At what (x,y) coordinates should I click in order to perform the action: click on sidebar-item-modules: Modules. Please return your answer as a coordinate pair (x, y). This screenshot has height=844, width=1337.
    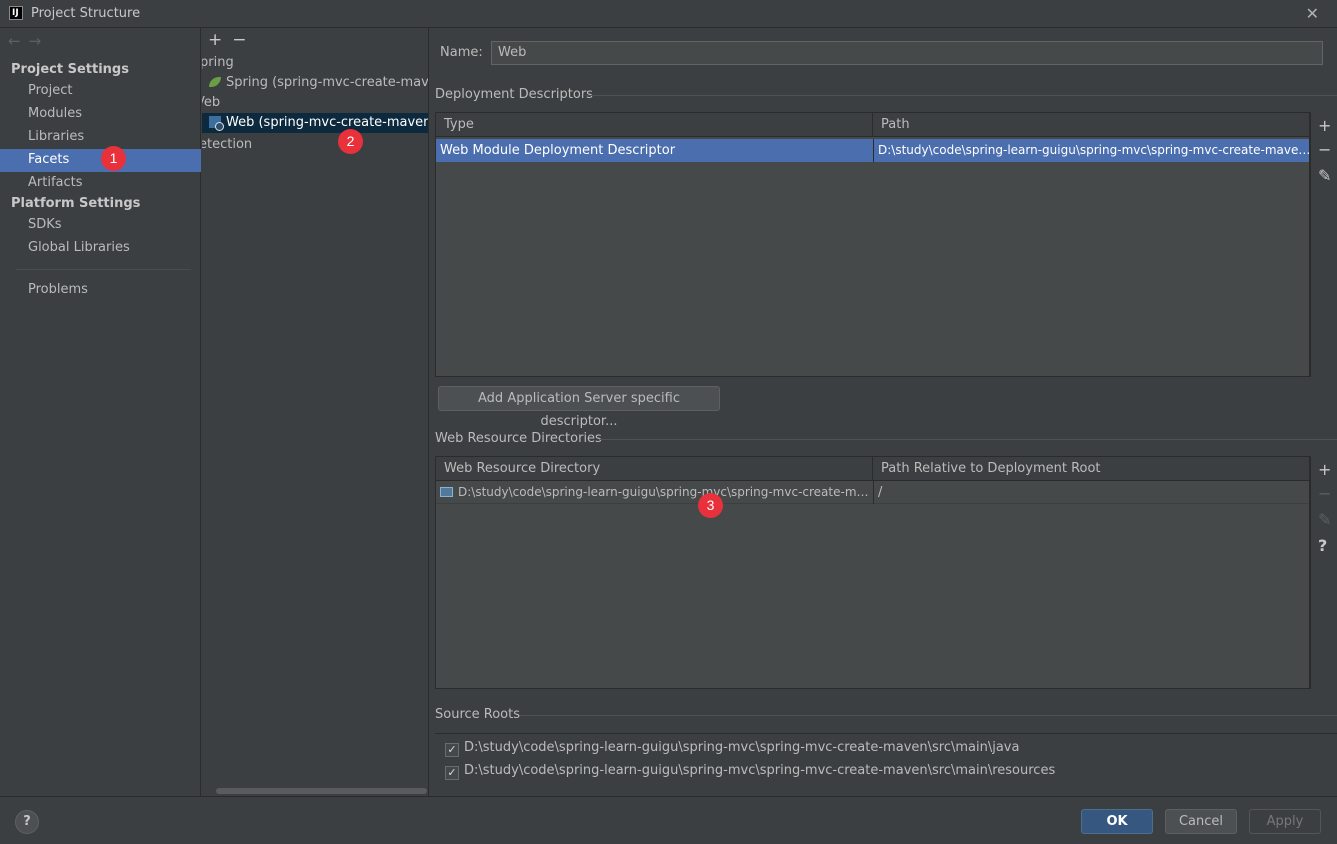
    Looking at the image, I should click on (100, 114).